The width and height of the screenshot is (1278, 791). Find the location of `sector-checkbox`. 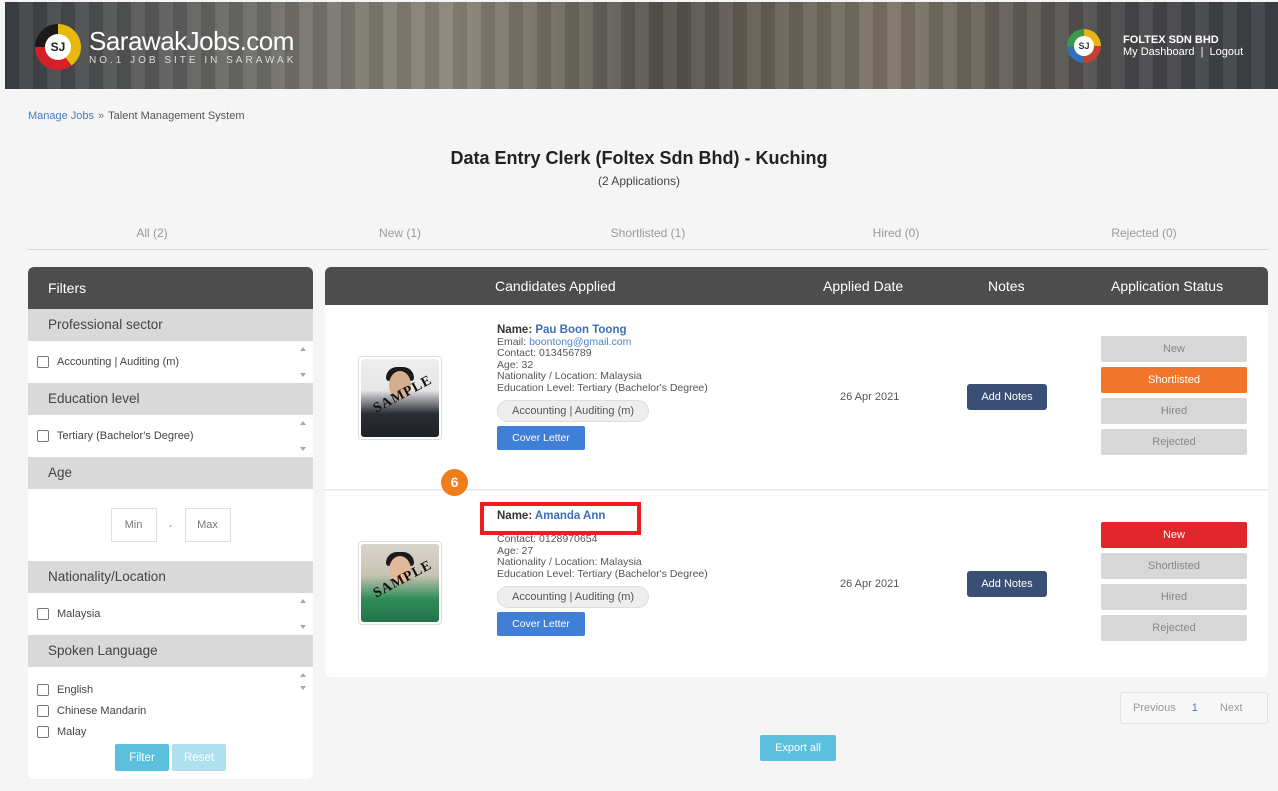

sector-checkbox is located at coordinates (43, 362).